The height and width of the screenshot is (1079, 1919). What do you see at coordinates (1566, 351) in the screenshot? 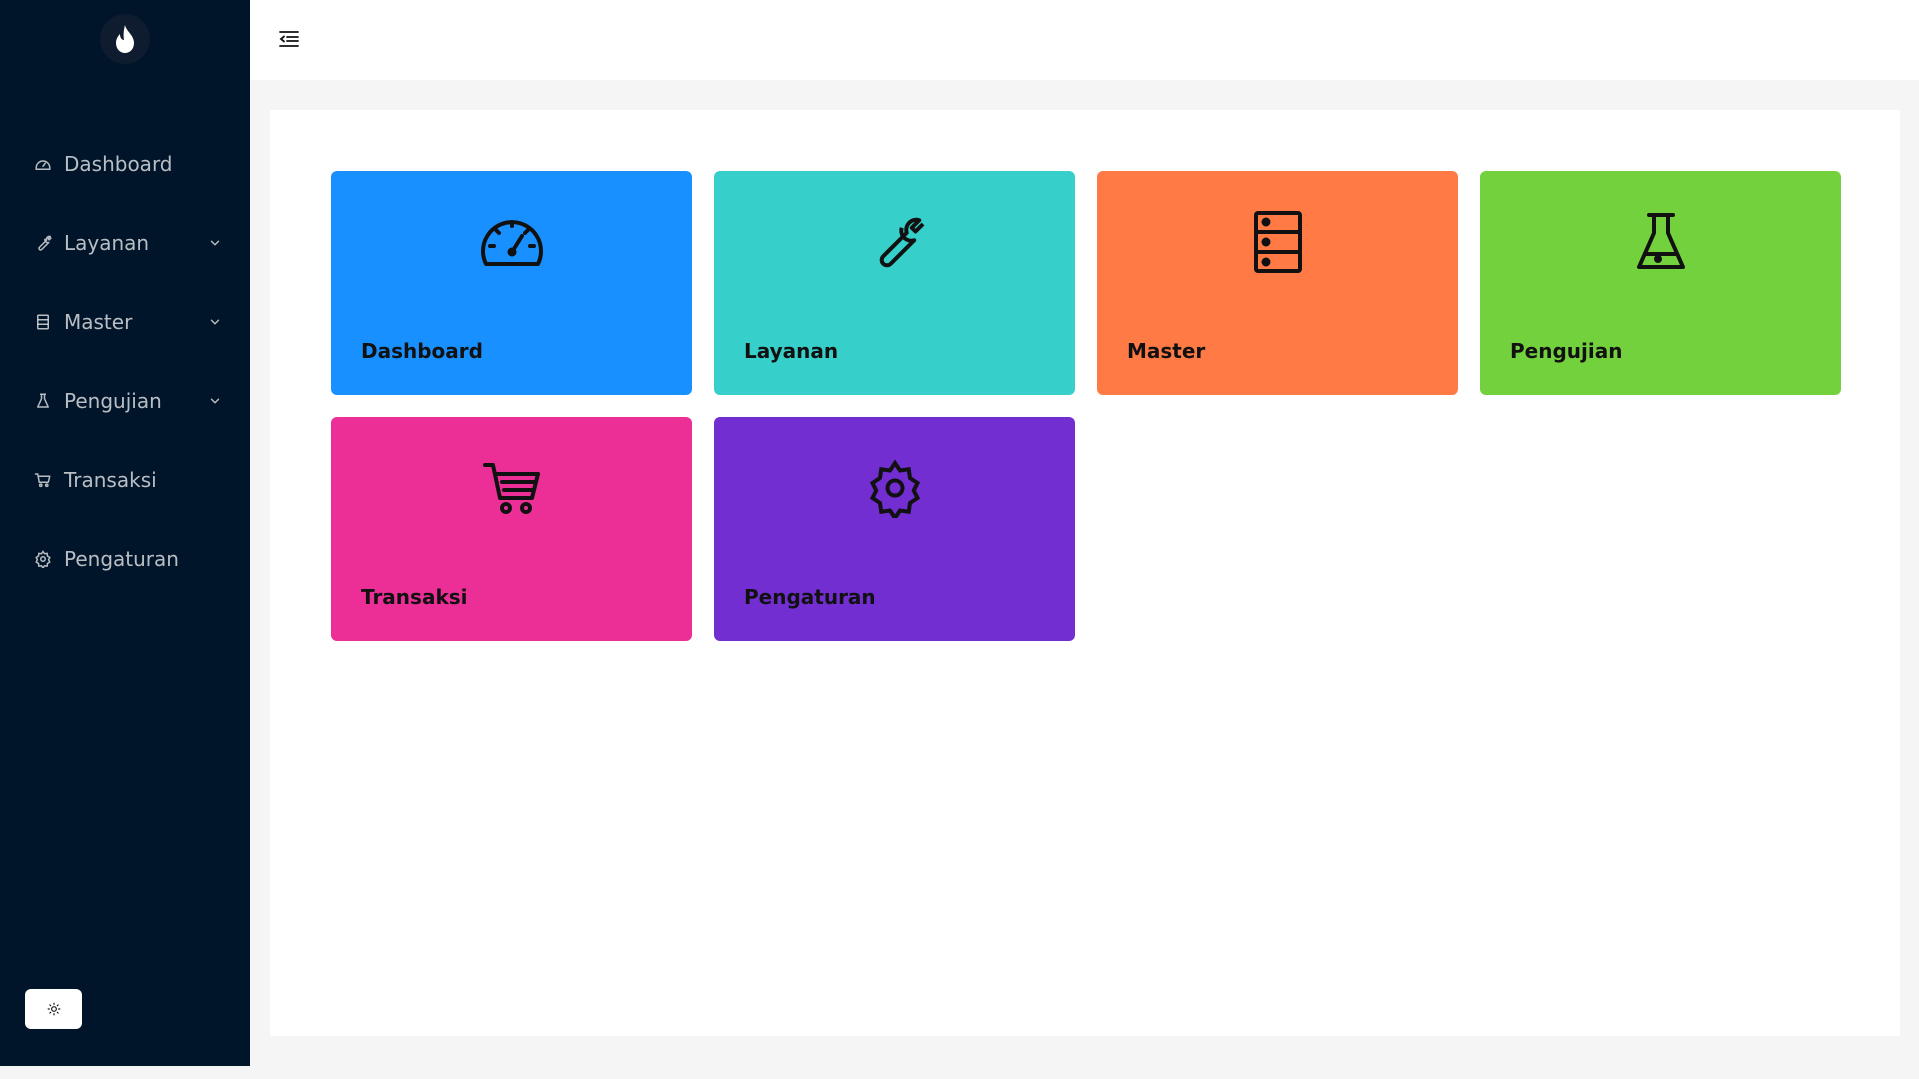
I see `tile-label: Pengujian` at bounding box center [1566, 351].